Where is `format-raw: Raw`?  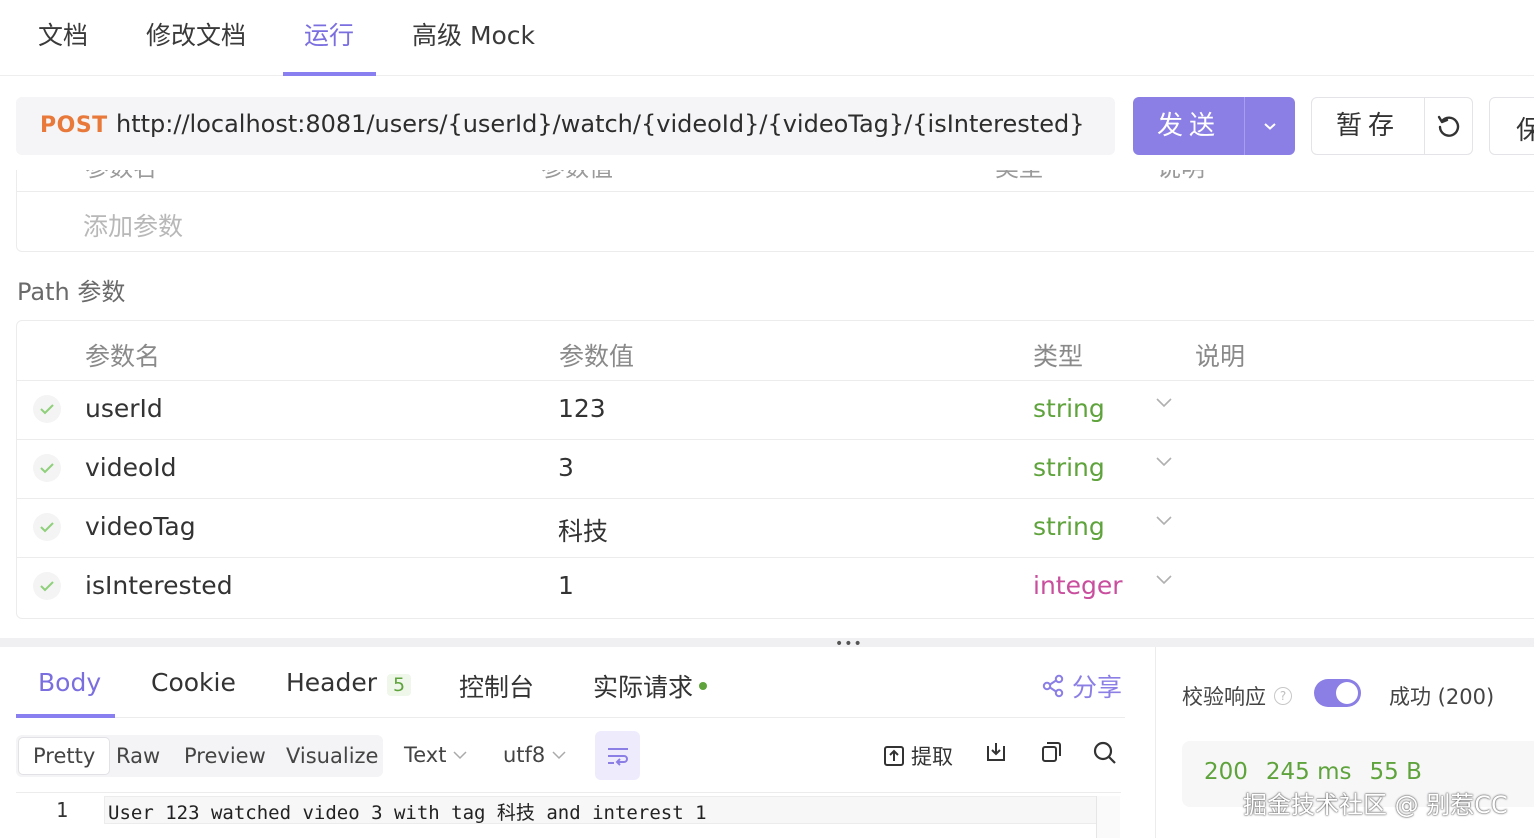
format-raw: Raw is located at coordinates (138, 756).